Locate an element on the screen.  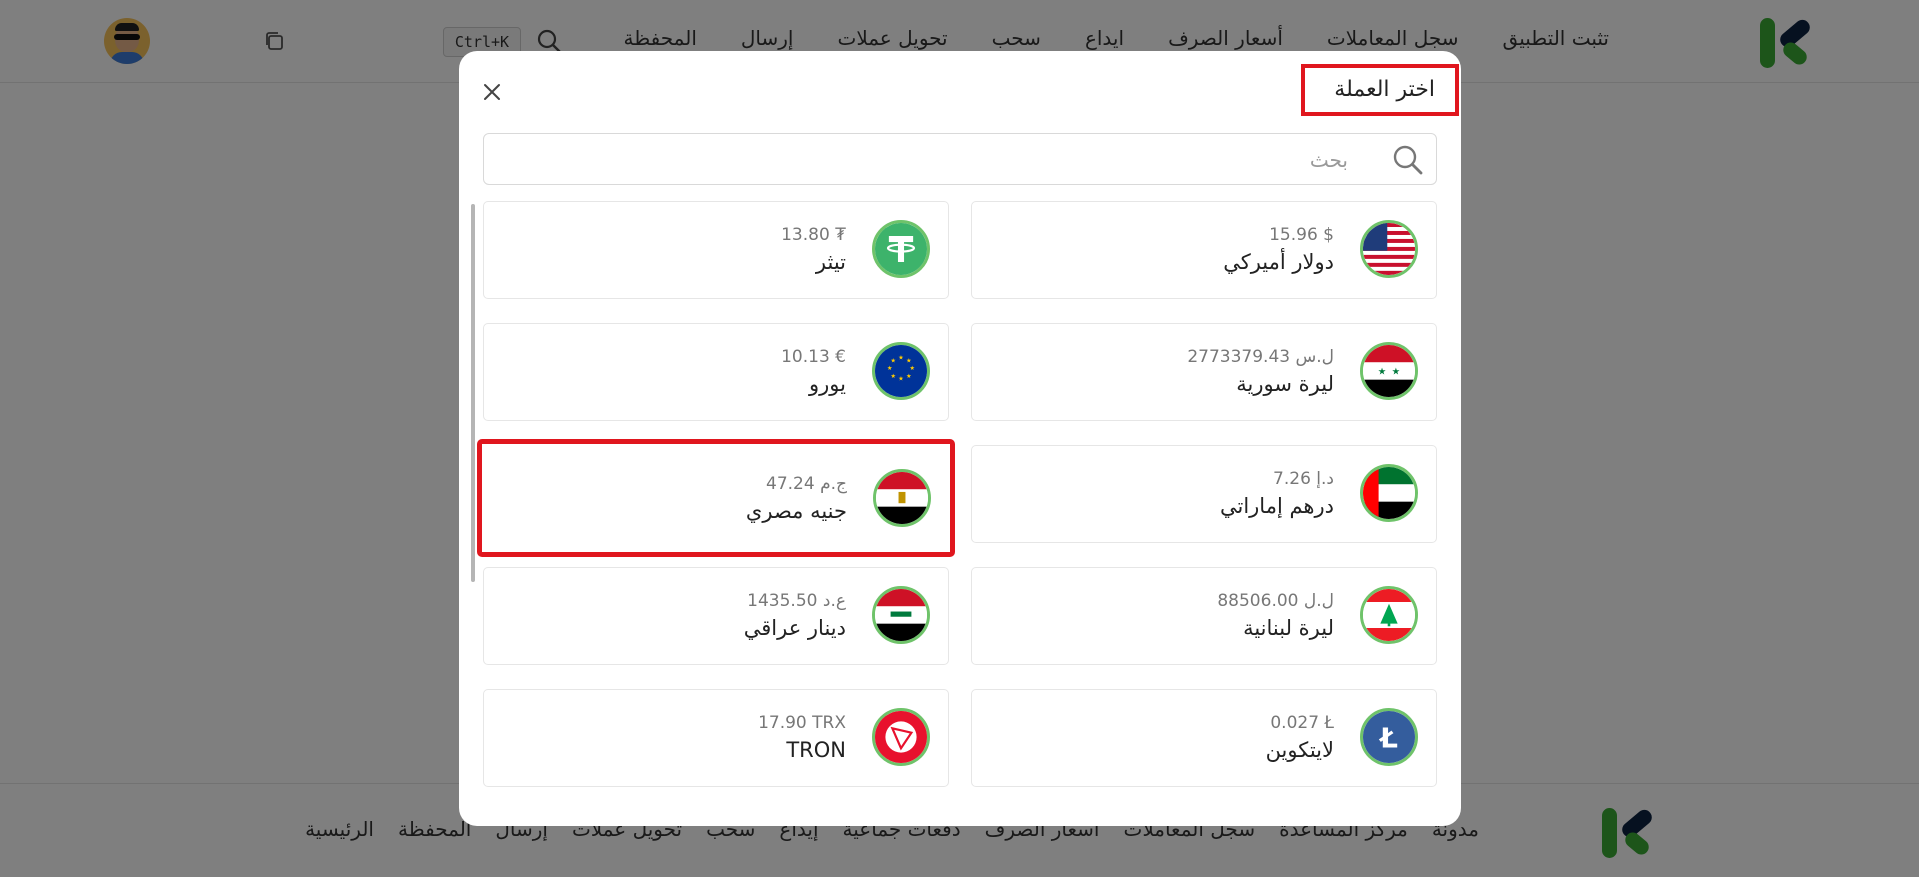
currency-card-lbp: 88506.00 ل.ل ليرة لبنانية is located at coordinates (1204, 616).